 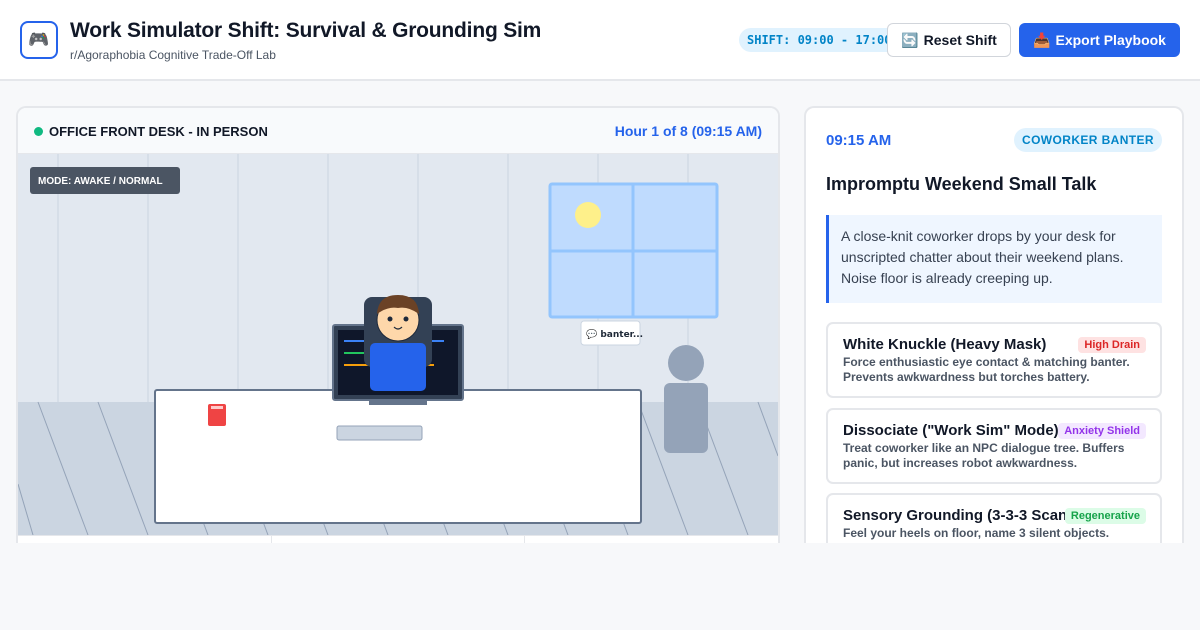 I want to click on reset-shift-label: Reset Shift, so click(x=960, y=40).